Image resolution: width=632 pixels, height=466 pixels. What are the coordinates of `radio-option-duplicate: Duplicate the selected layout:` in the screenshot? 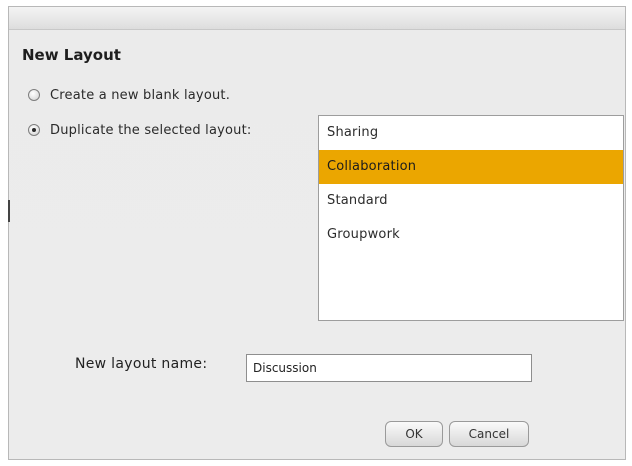 It's located at (139, 130).